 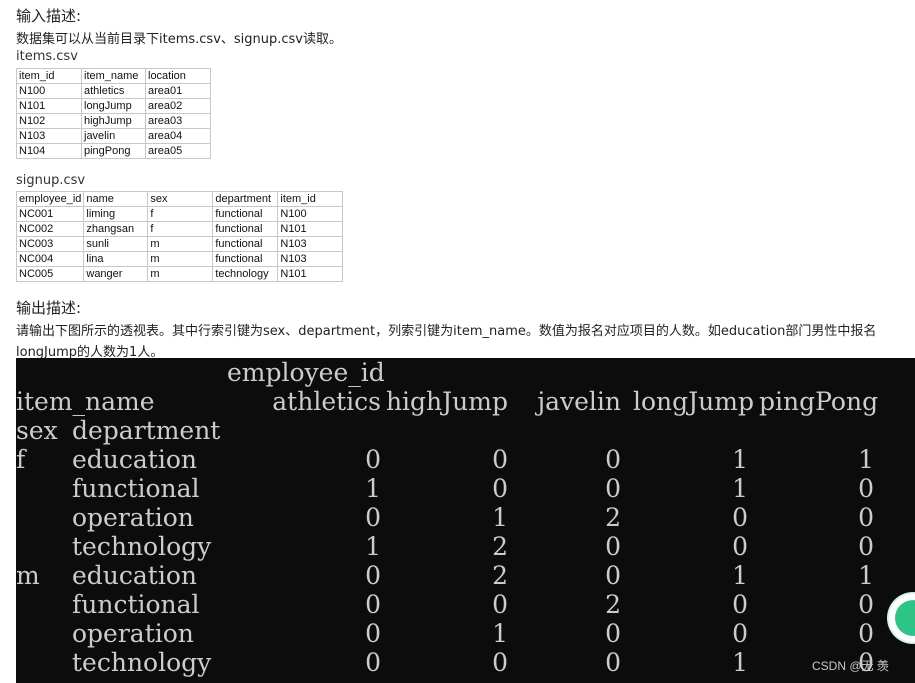 What do you see at coordinates (113, 121) in the screenshot?
I see `items-table-row: N102 highJump area03` at bounding box center [113, 121].